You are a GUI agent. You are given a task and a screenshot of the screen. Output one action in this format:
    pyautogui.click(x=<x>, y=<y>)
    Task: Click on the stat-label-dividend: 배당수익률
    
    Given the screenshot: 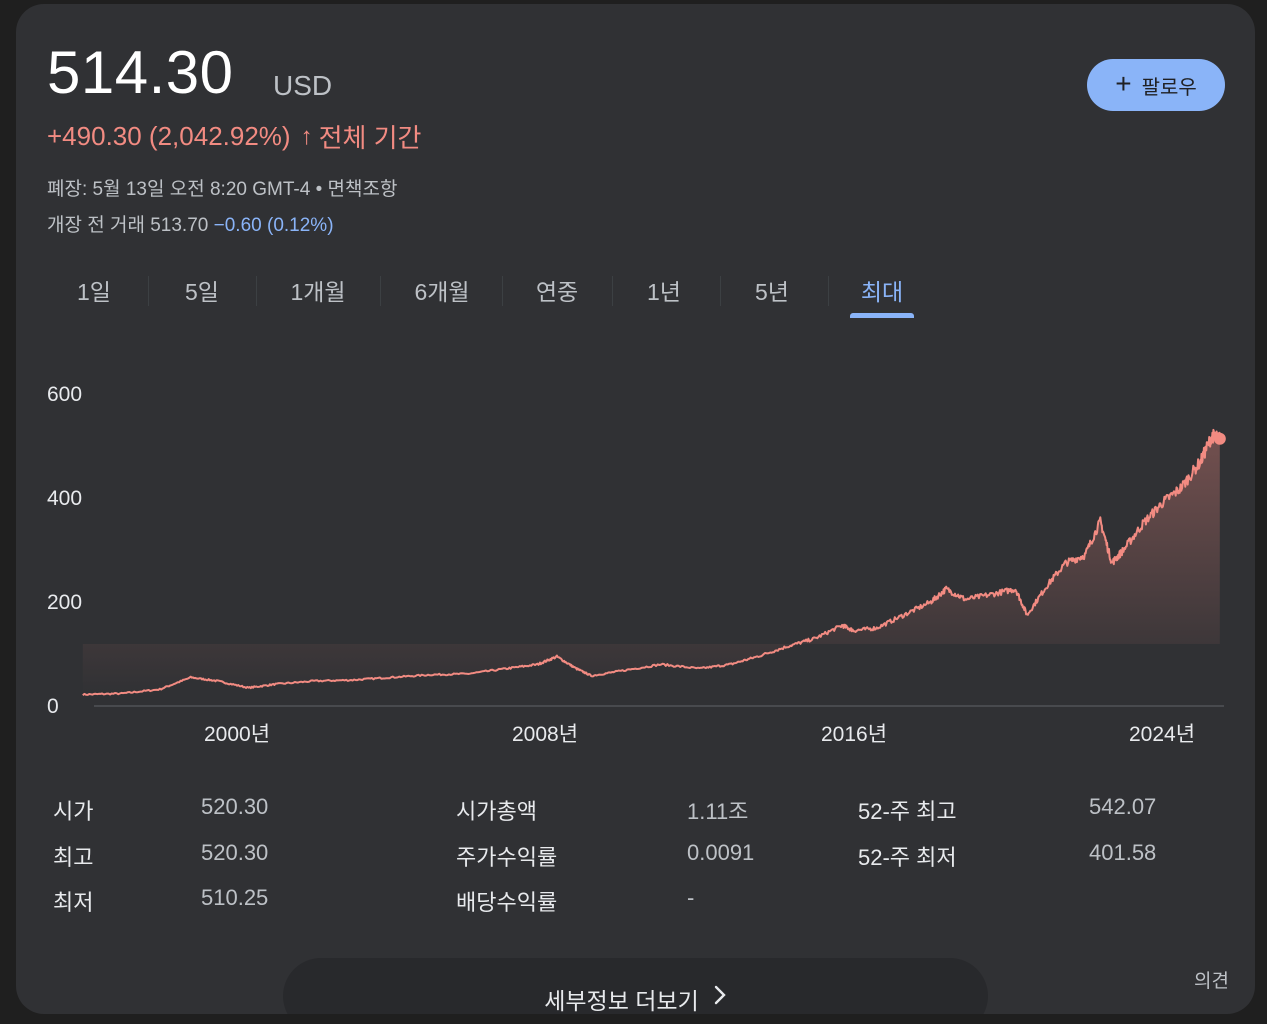 What is the action you would take?
    pyautogui.click(x=507, y=902)
    